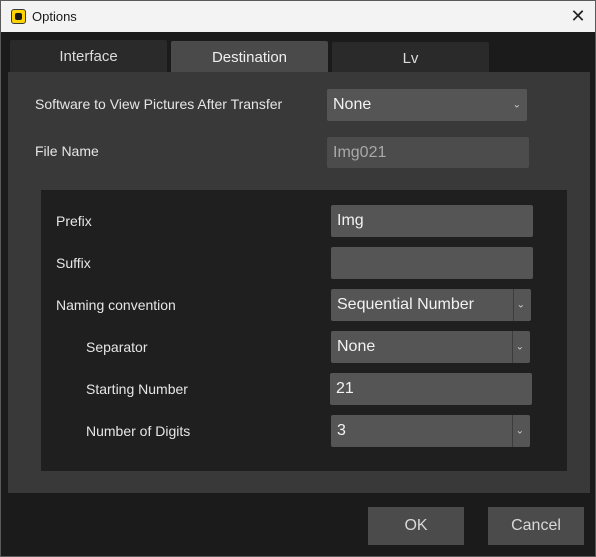 The image size is (596, 557). I want to click on naming-convention-label: Naming convention, so click(116, 305).